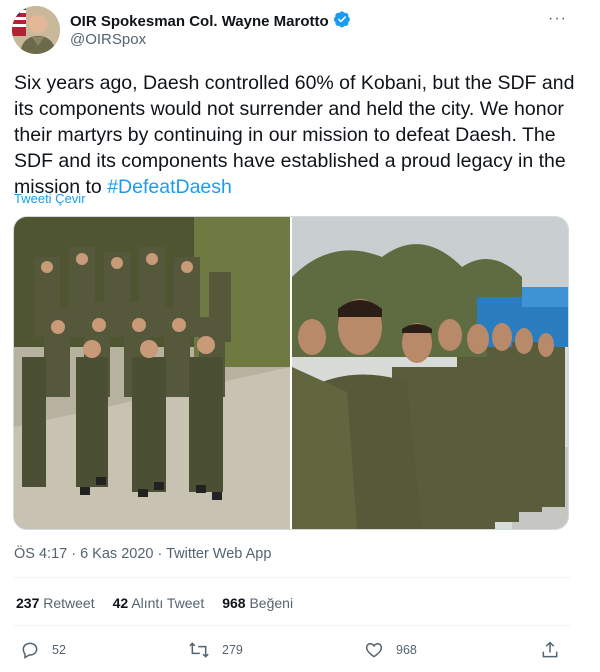  I want to click on verified-badge-icon, so click(342, 21).